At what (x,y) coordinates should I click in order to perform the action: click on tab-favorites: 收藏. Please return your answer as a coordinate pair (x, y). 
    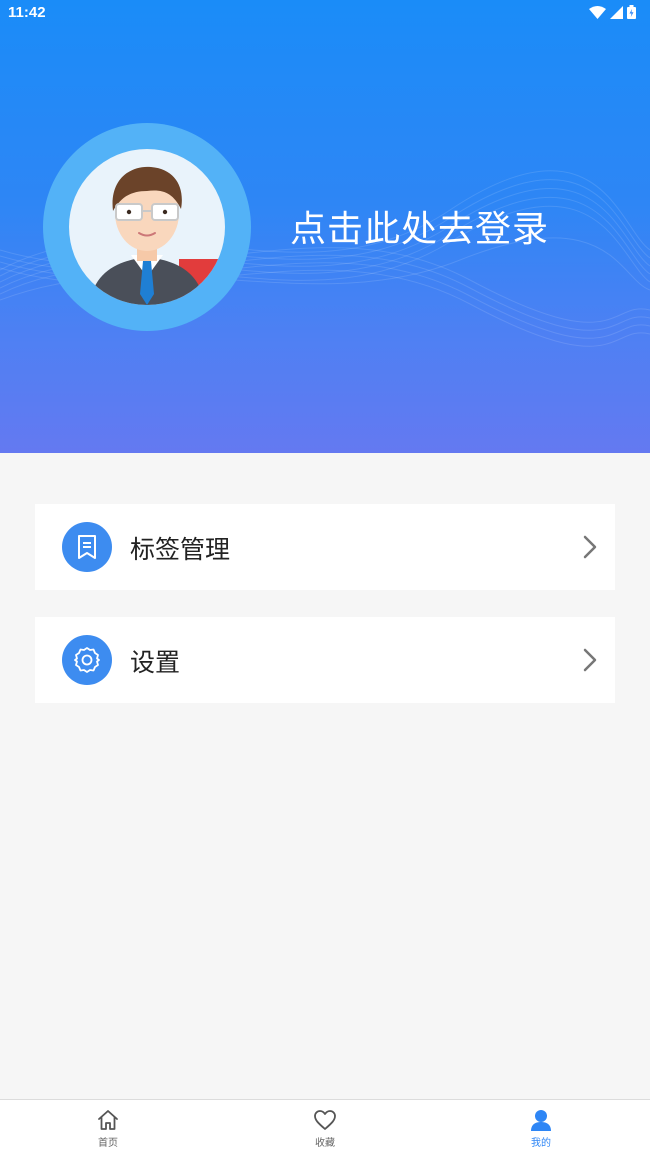
    Looking at the image, I should click on (325, 1127).